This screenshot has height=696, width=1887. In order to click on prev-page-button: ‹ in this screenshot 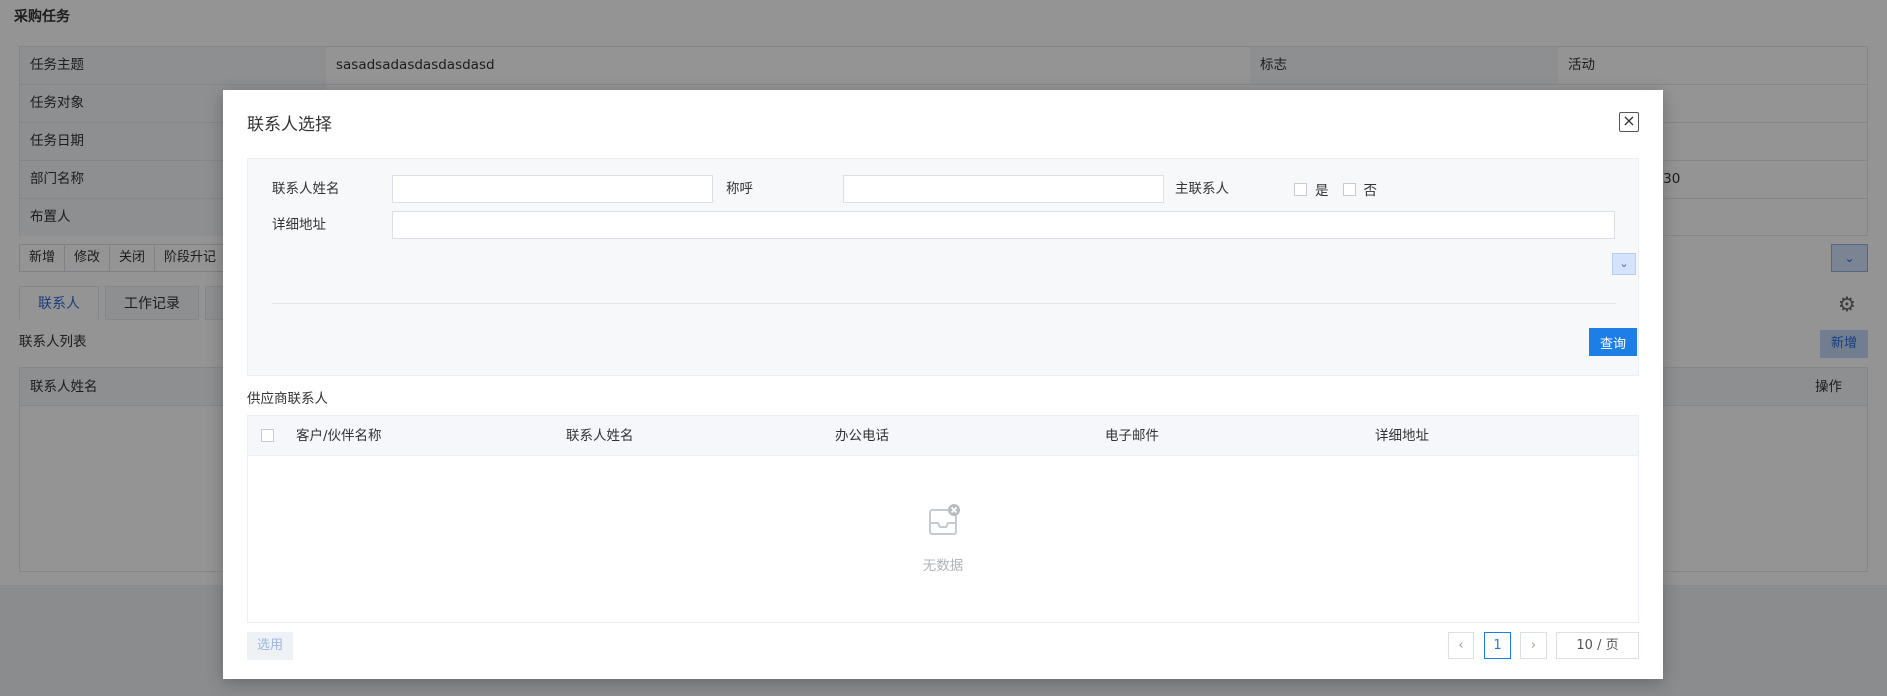, I will do `click(1461, 645)`.